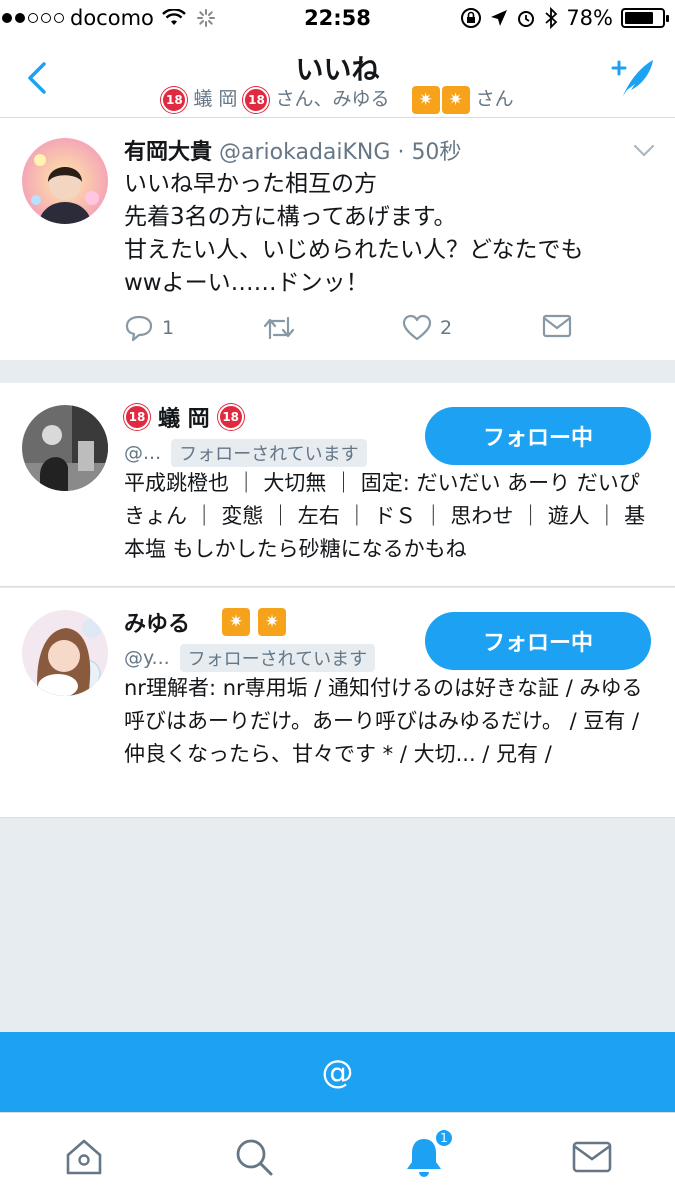  What do you see at coordinates (446, 328) in the screenshot?
I see `like-count: 2` at bounding box center [446, 328].